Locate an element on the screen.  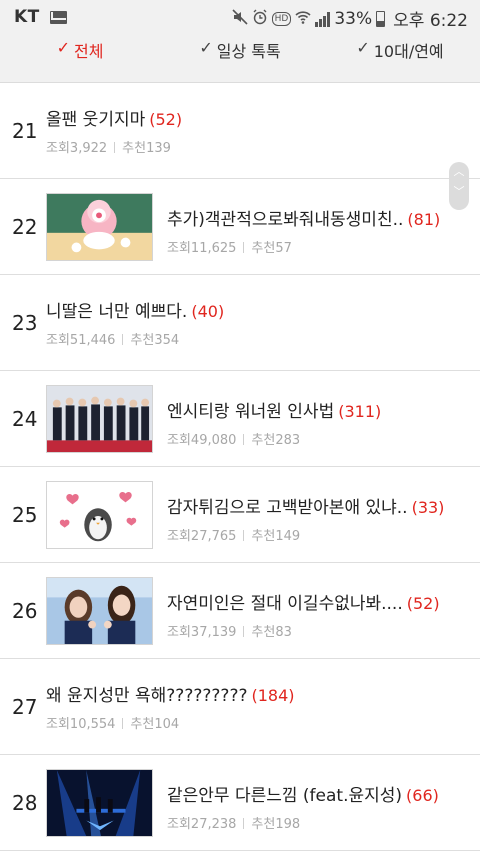
post-title-line: 엔시티랑 워너원 인사법 (311) is located at coordinates (316, 409).